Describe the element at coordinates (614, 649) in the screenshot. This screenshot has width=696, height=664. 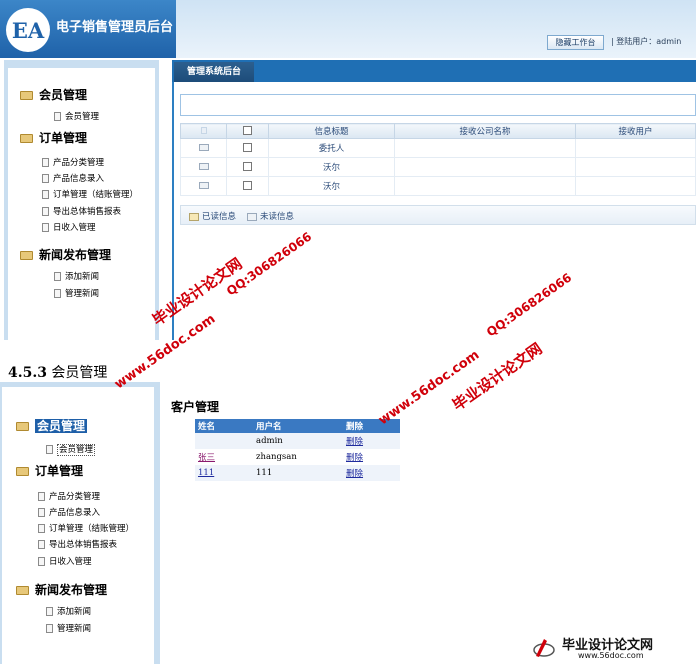
I see `watermark-logo: 毕业设计论文网 www.56doc.com` at that location.